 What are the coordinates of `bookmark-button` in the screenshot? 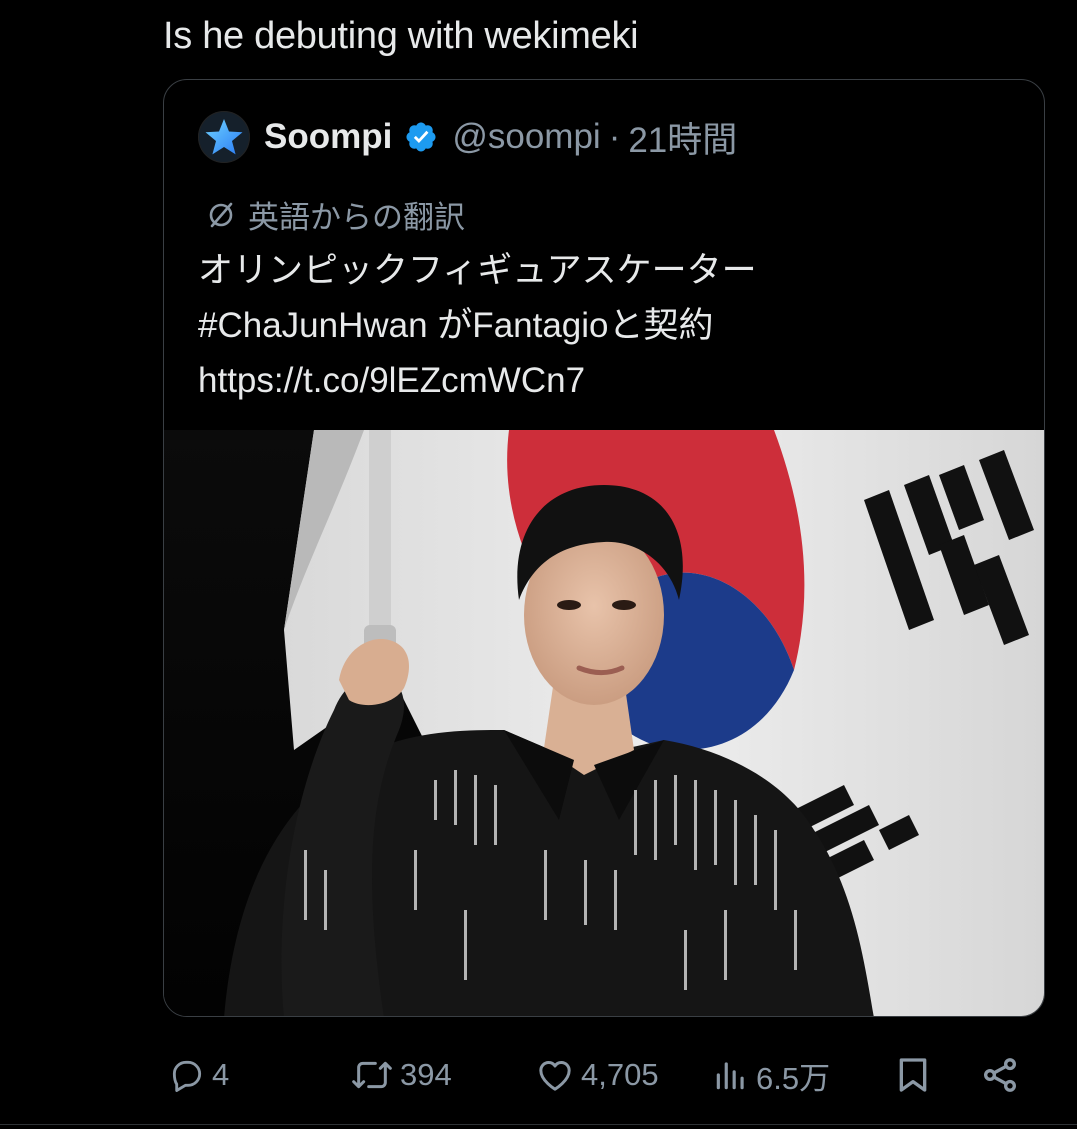 It's located at (916, 1075).